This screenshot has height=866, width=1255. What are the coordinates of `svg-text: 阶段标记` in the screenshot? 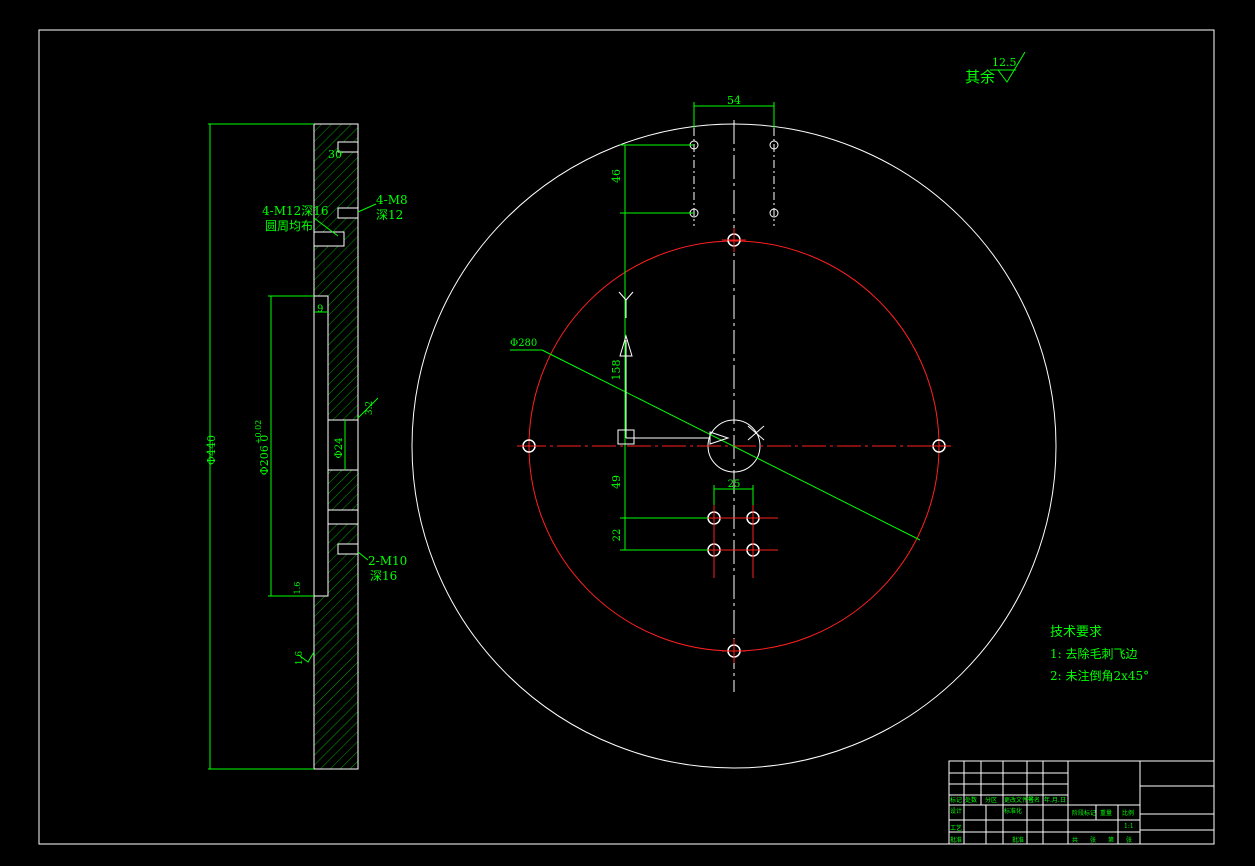 It's located at (1084, 813).